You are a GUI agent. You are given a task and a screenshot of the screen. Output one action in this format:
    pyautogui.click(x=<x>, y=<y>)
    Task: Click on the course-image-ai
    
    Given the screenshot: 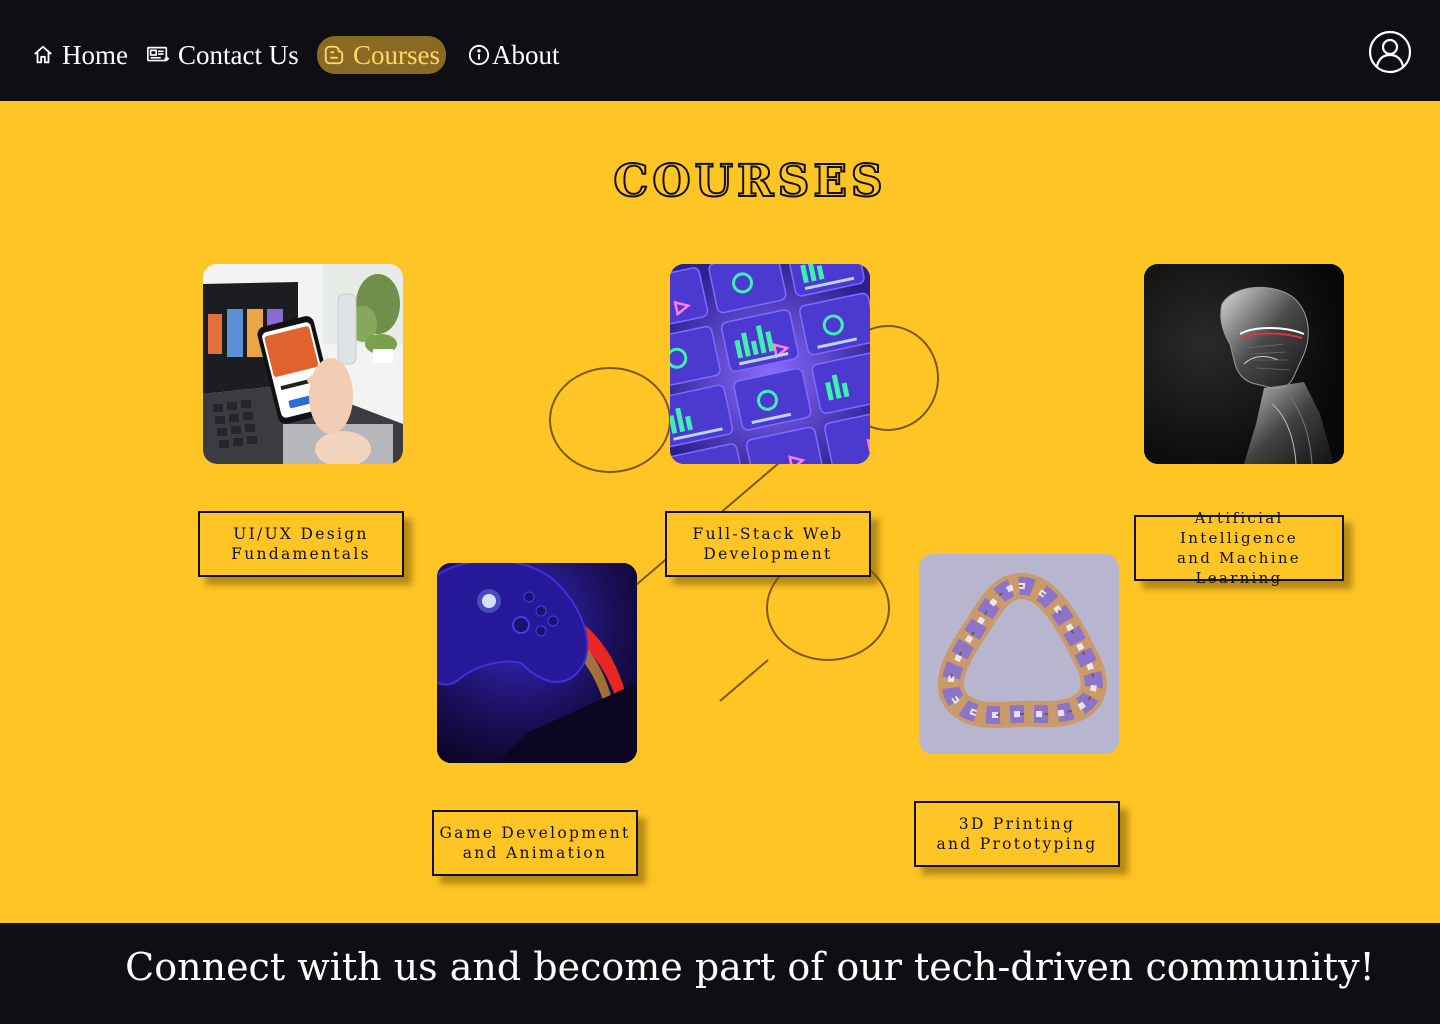 What is the action you would take?
    pyautogui.click(x=1244, y=364)
    